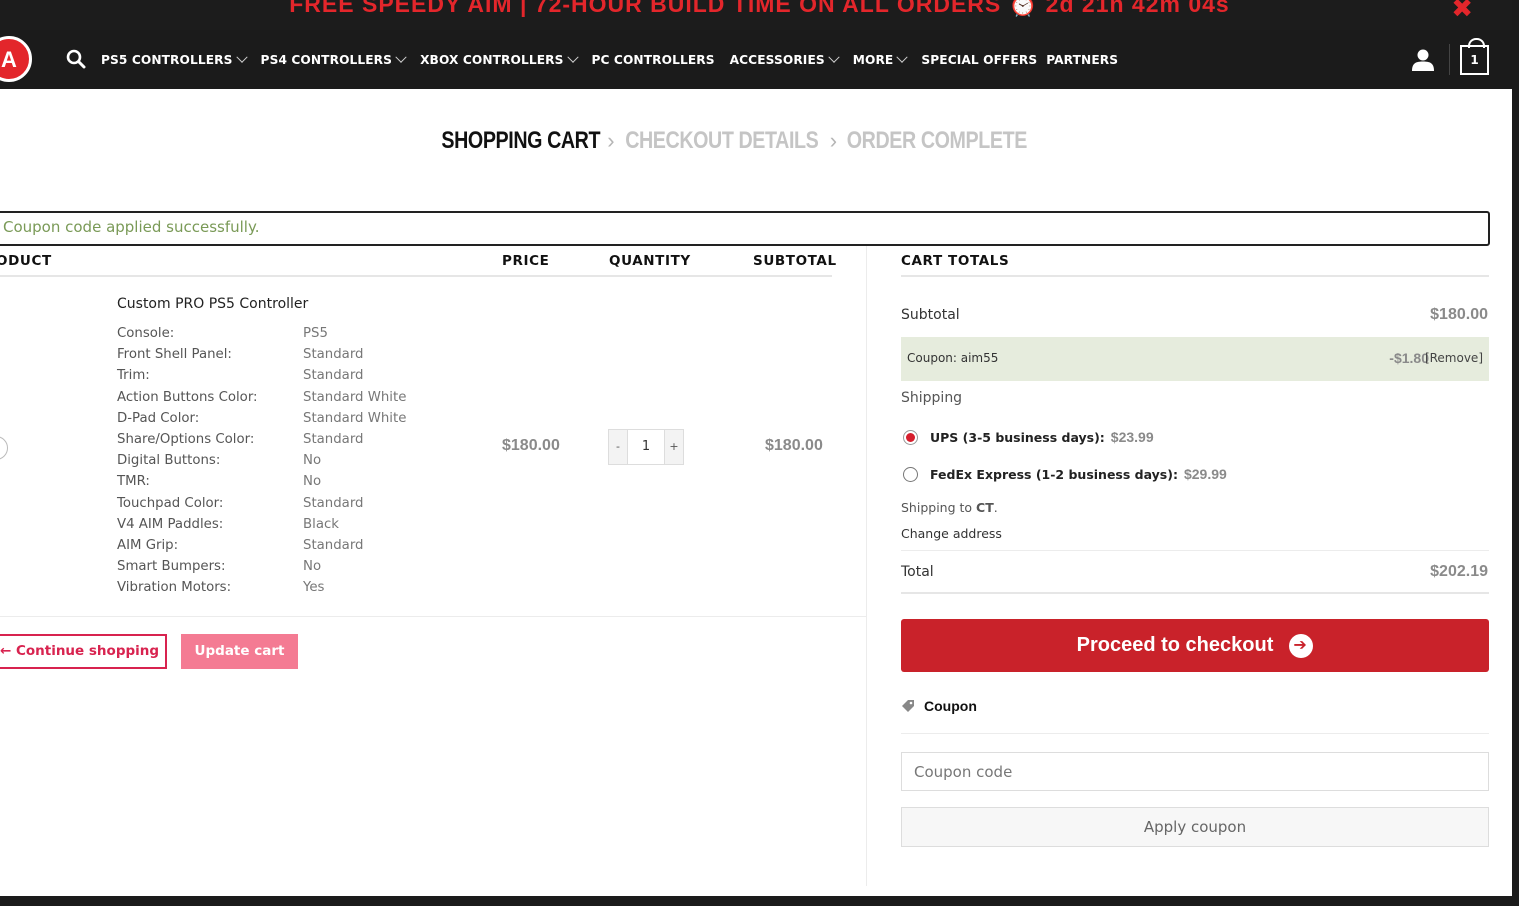 The height and width of the screenshot is (906, 1519). Describe the element at coordinates (1054, 474) in the screenshot. I see `shipping-option-name: FedEx Express (1-2 business days):` at that location.